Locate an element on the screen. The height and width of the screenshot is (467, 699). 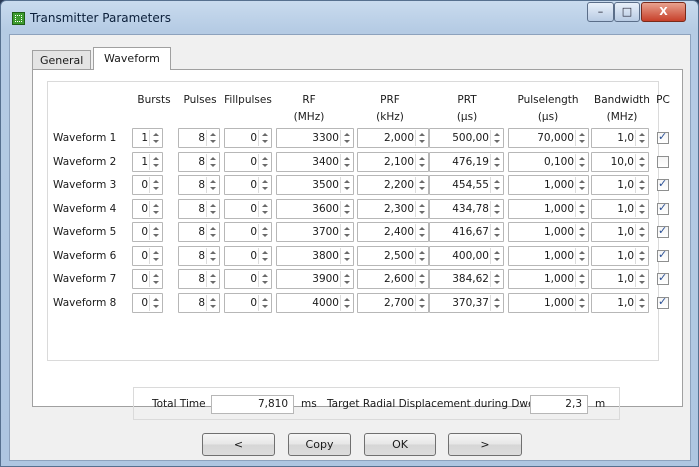
prt-spinbox: 476,19 is located at coordinates (466, 162).